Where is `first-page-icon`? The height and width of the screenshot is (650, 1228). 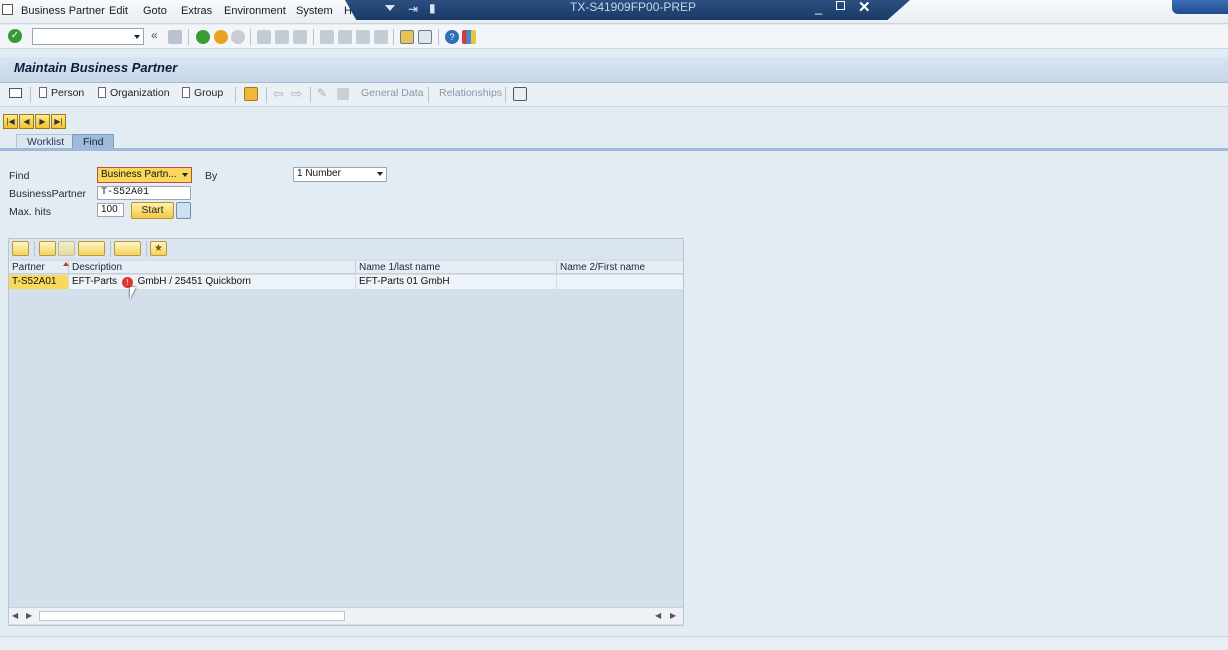 first-page-icon is located at coordinates (327, 37).